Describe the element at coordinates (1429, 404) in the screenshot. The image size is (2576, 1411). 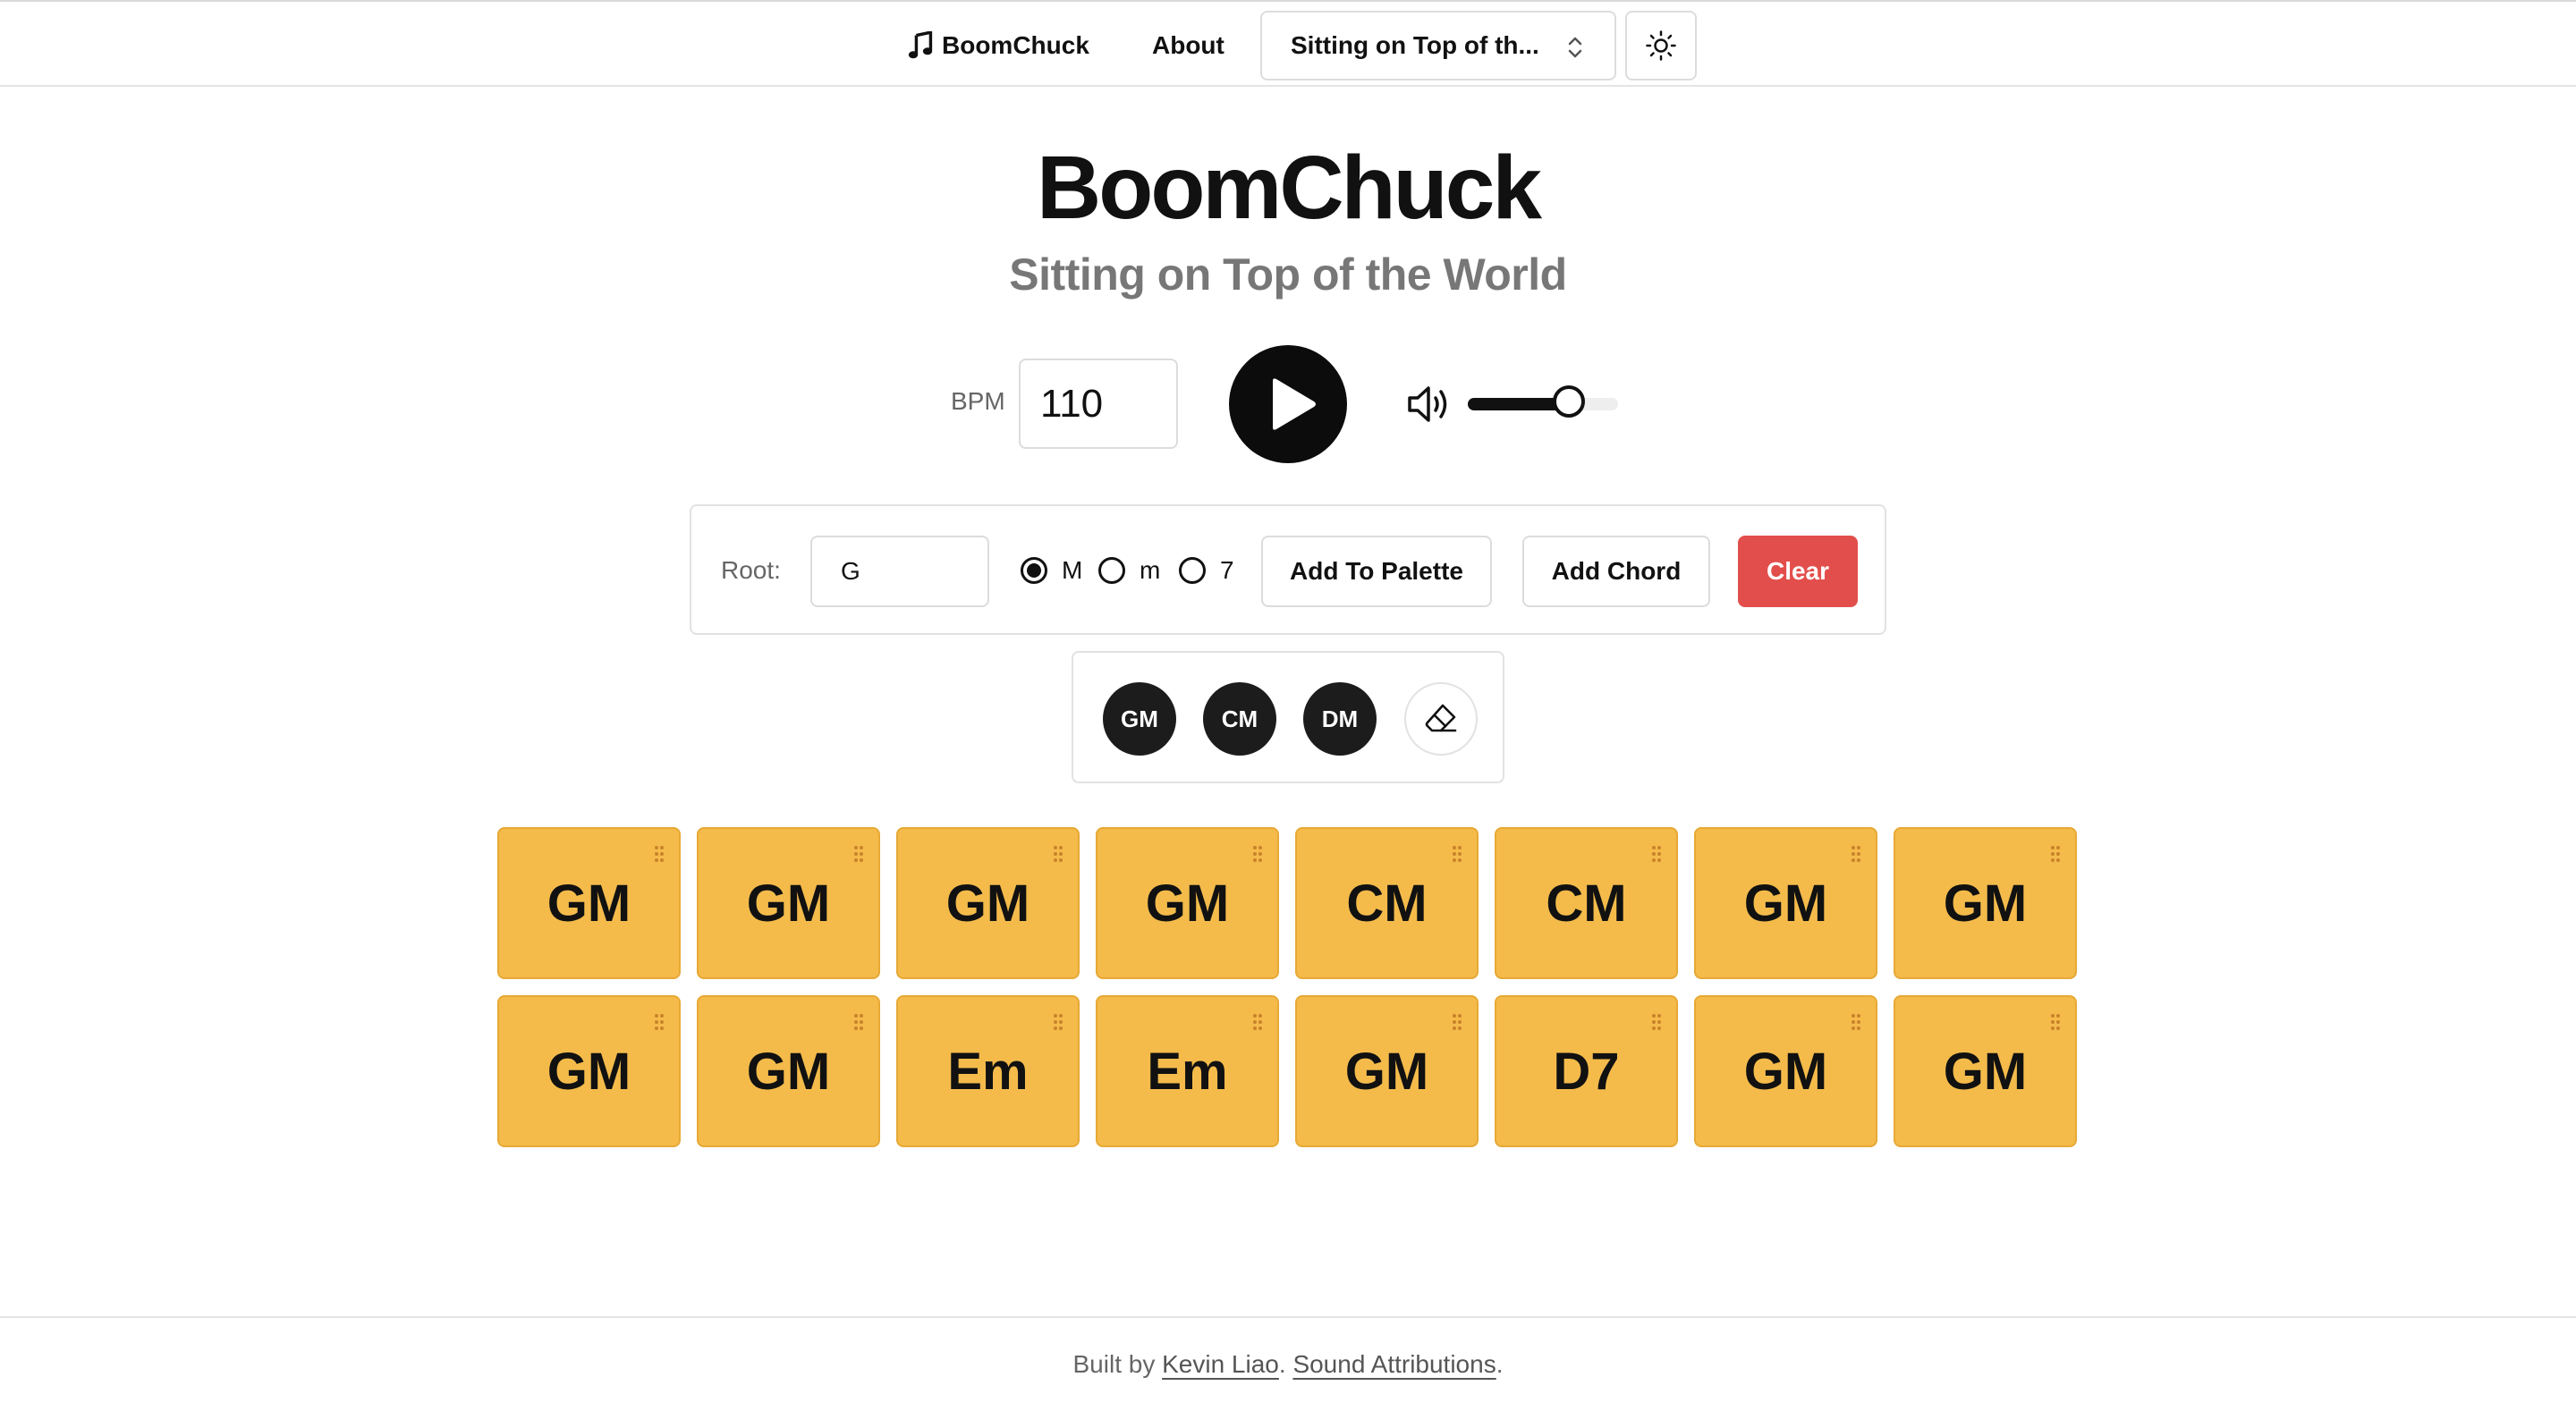
I see `volume-icon` at that location.